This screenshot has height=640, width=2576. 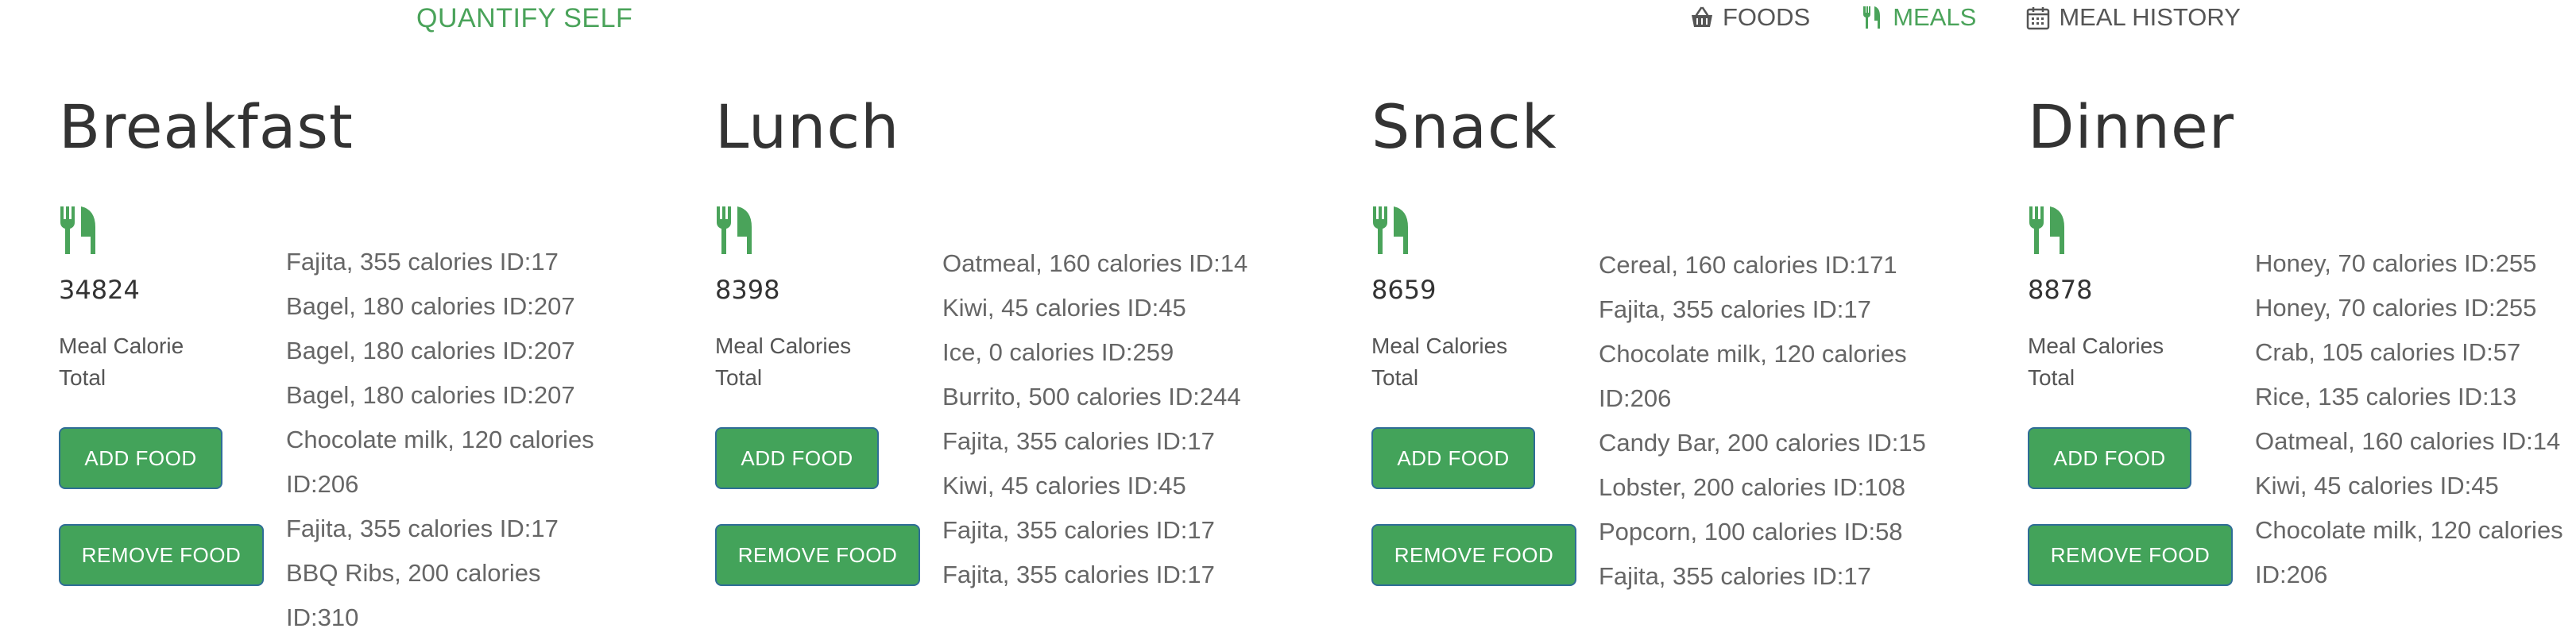 I want to click on nav-meal-history-label: MEAL HISTORY, so click(x=2150, y=17).